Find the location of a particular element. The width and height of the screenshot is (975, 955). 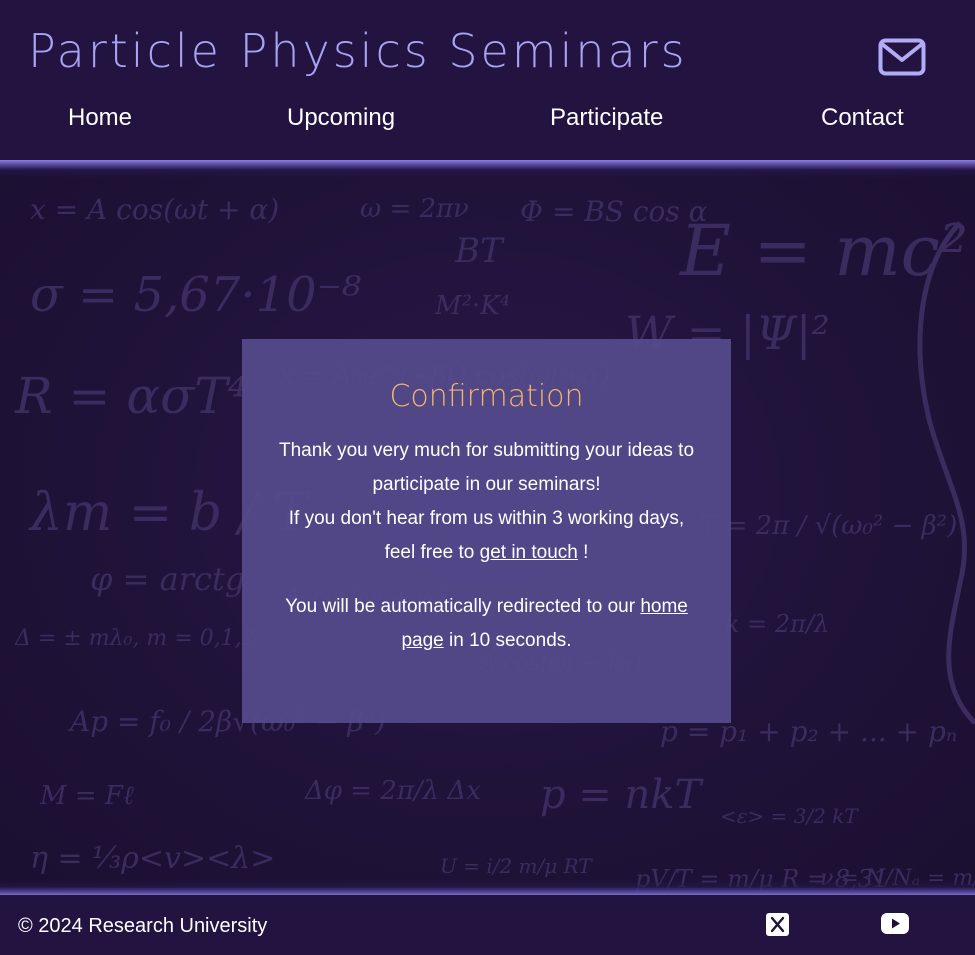

x-twitter-link is located at coordinates (777, 926).